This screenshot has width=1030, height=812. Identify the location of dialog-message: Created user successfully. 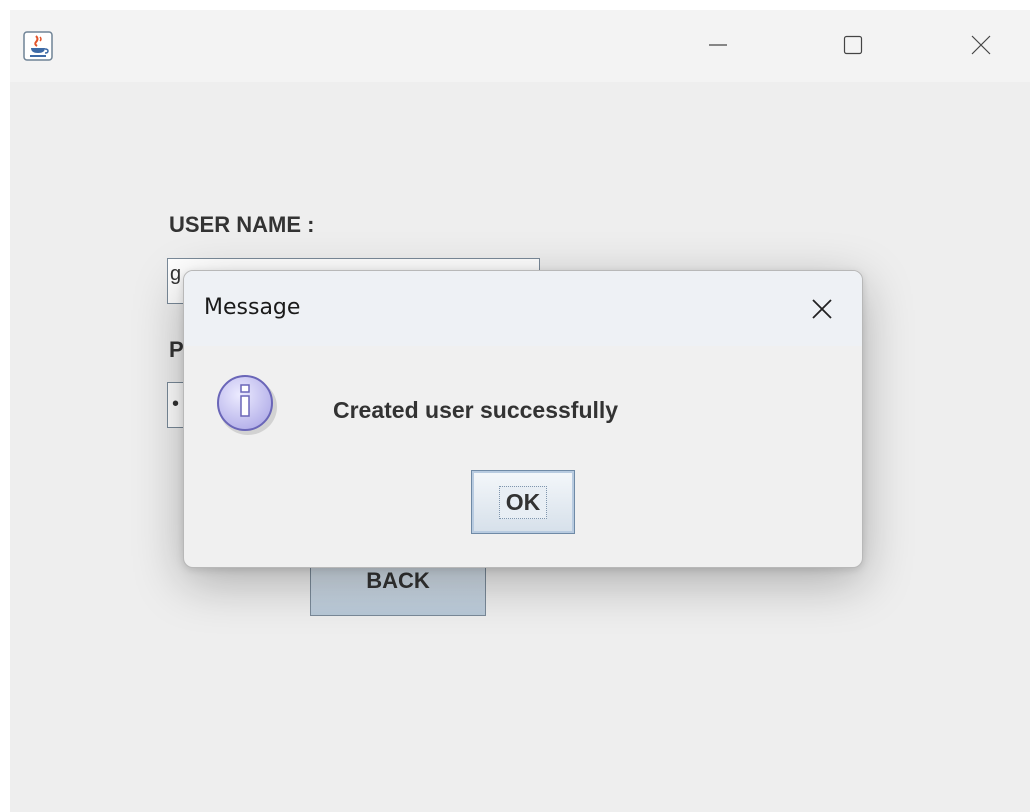
(476, 410).